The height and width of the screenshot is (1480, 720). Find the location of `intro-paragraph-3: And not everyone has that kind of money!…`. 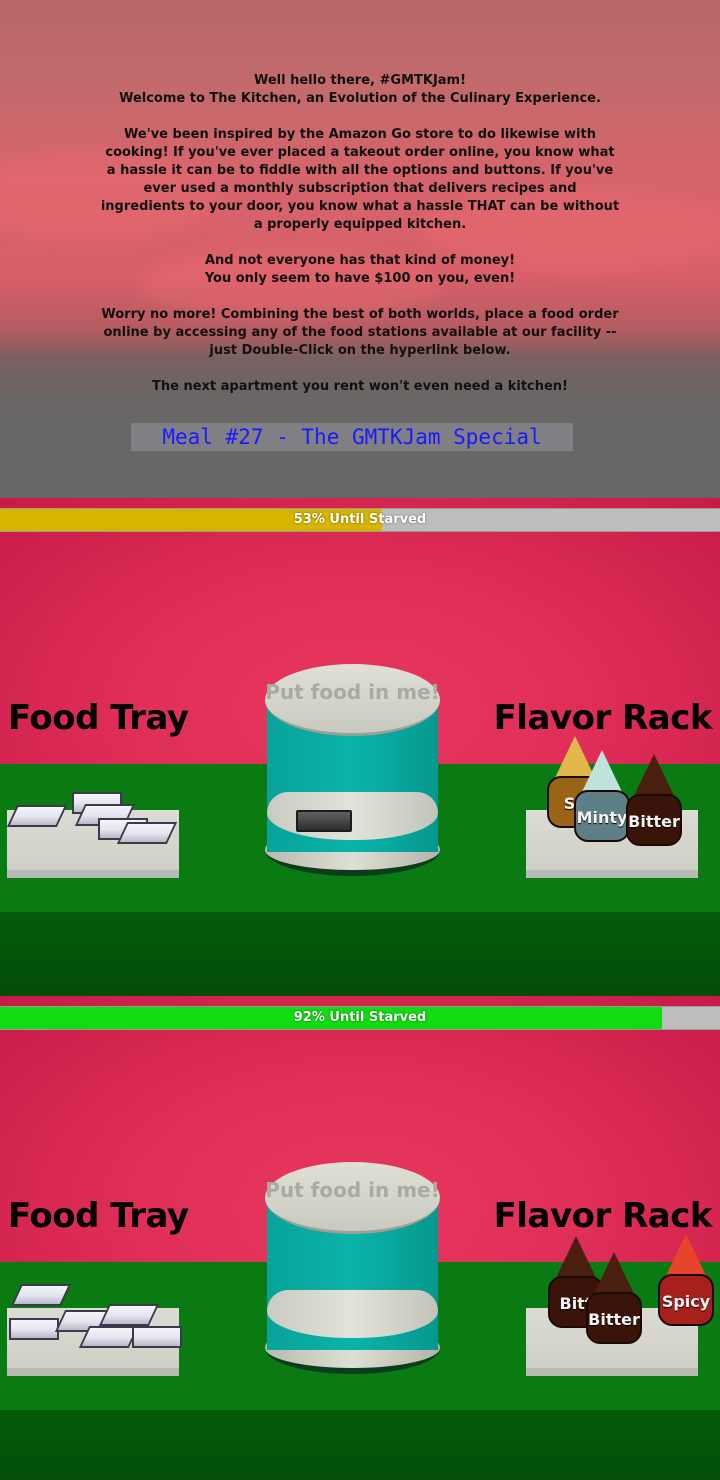

intro-paragraph-3: And not everyone has that kind of money!… is located at coordinates (360, 269).